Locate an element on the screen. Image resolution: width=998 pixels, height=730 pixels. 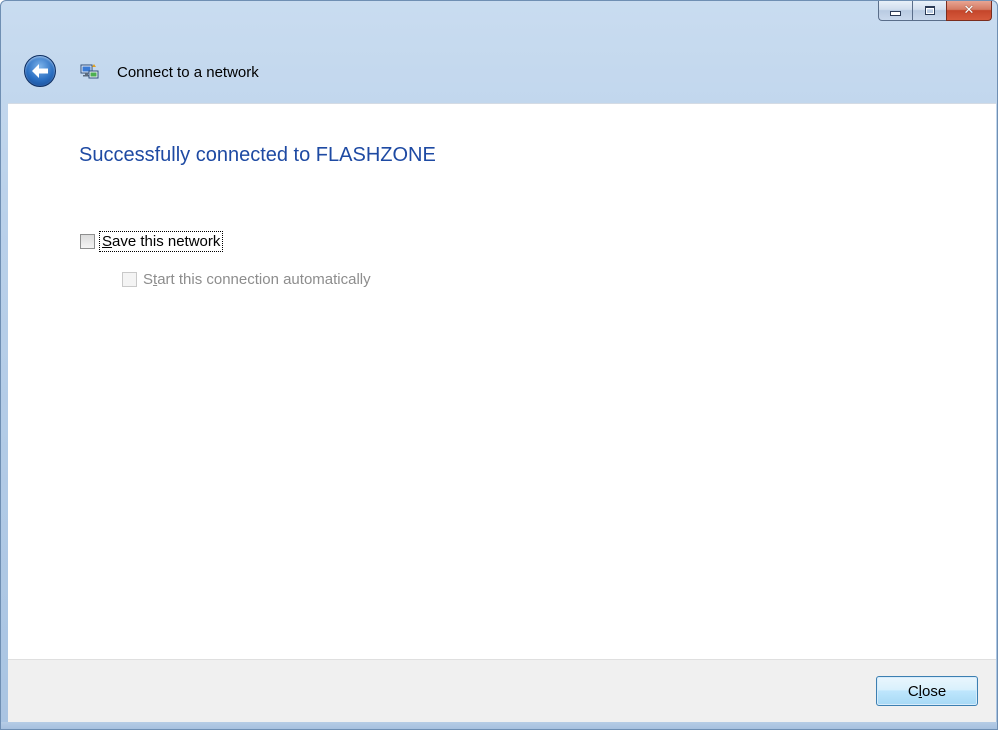
back-arrow-icon is located at coordinates (40, 71).